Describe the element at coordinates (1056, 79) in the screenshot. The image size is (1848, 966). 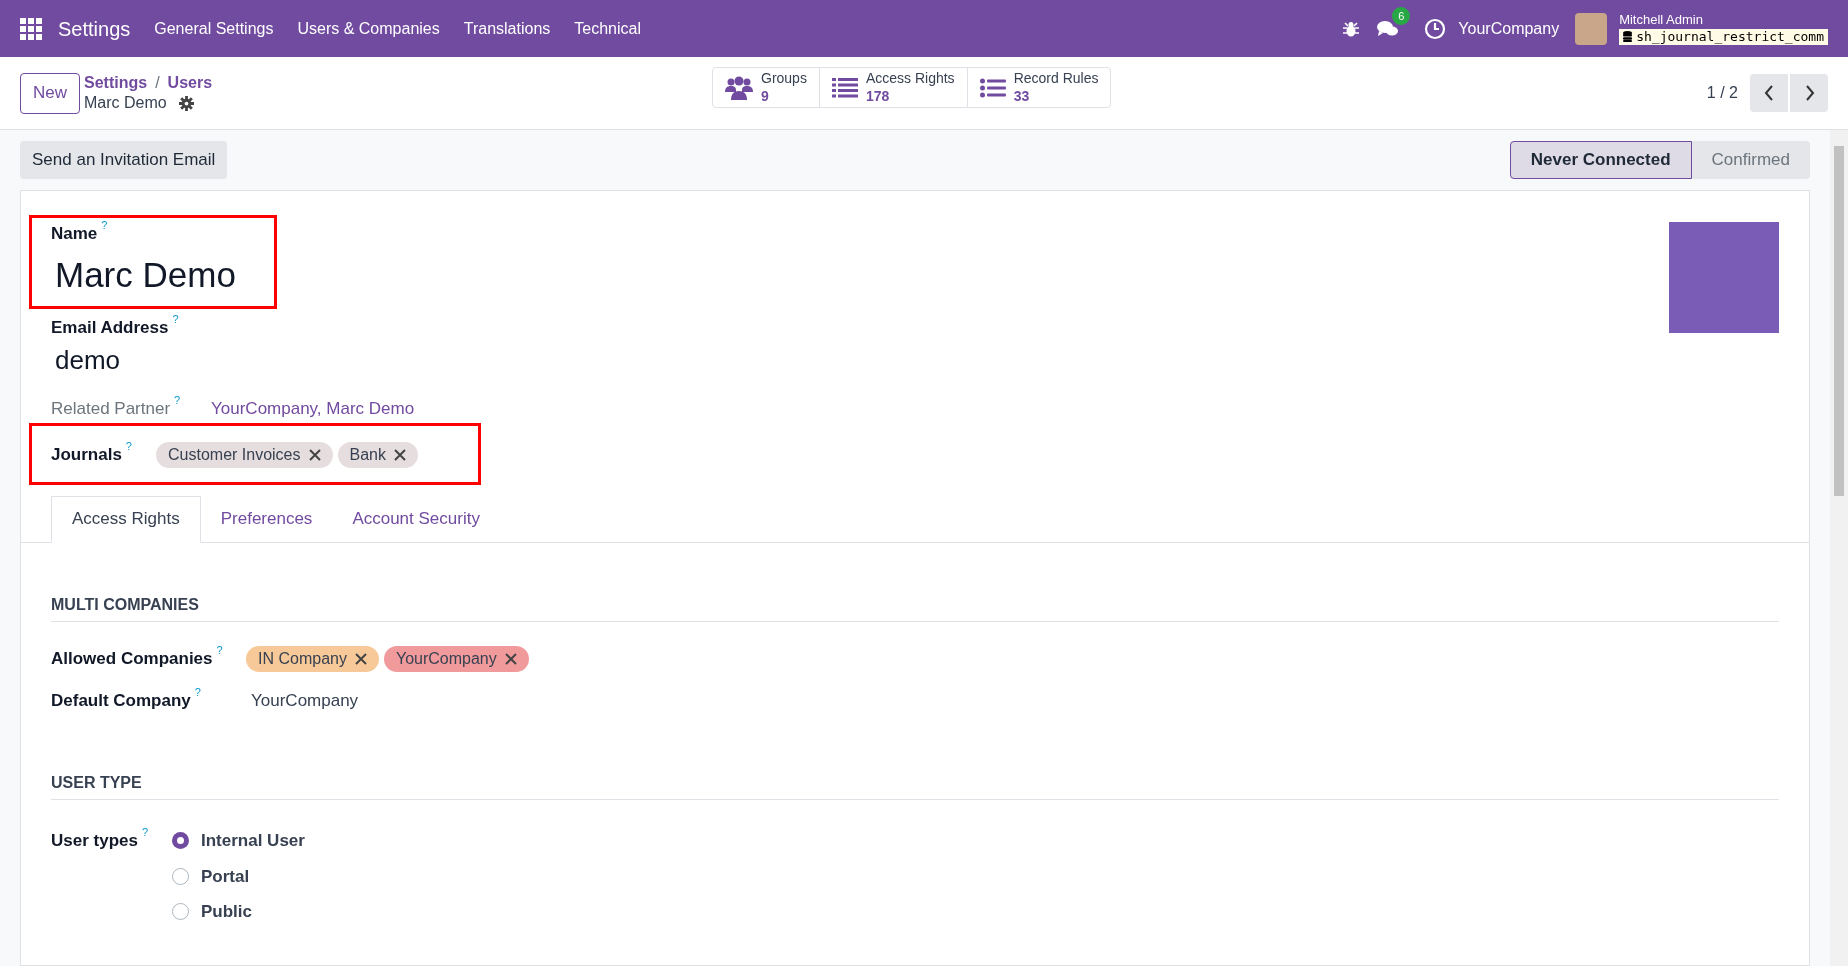
I see `smart-button-label: Record Rules` at that location.